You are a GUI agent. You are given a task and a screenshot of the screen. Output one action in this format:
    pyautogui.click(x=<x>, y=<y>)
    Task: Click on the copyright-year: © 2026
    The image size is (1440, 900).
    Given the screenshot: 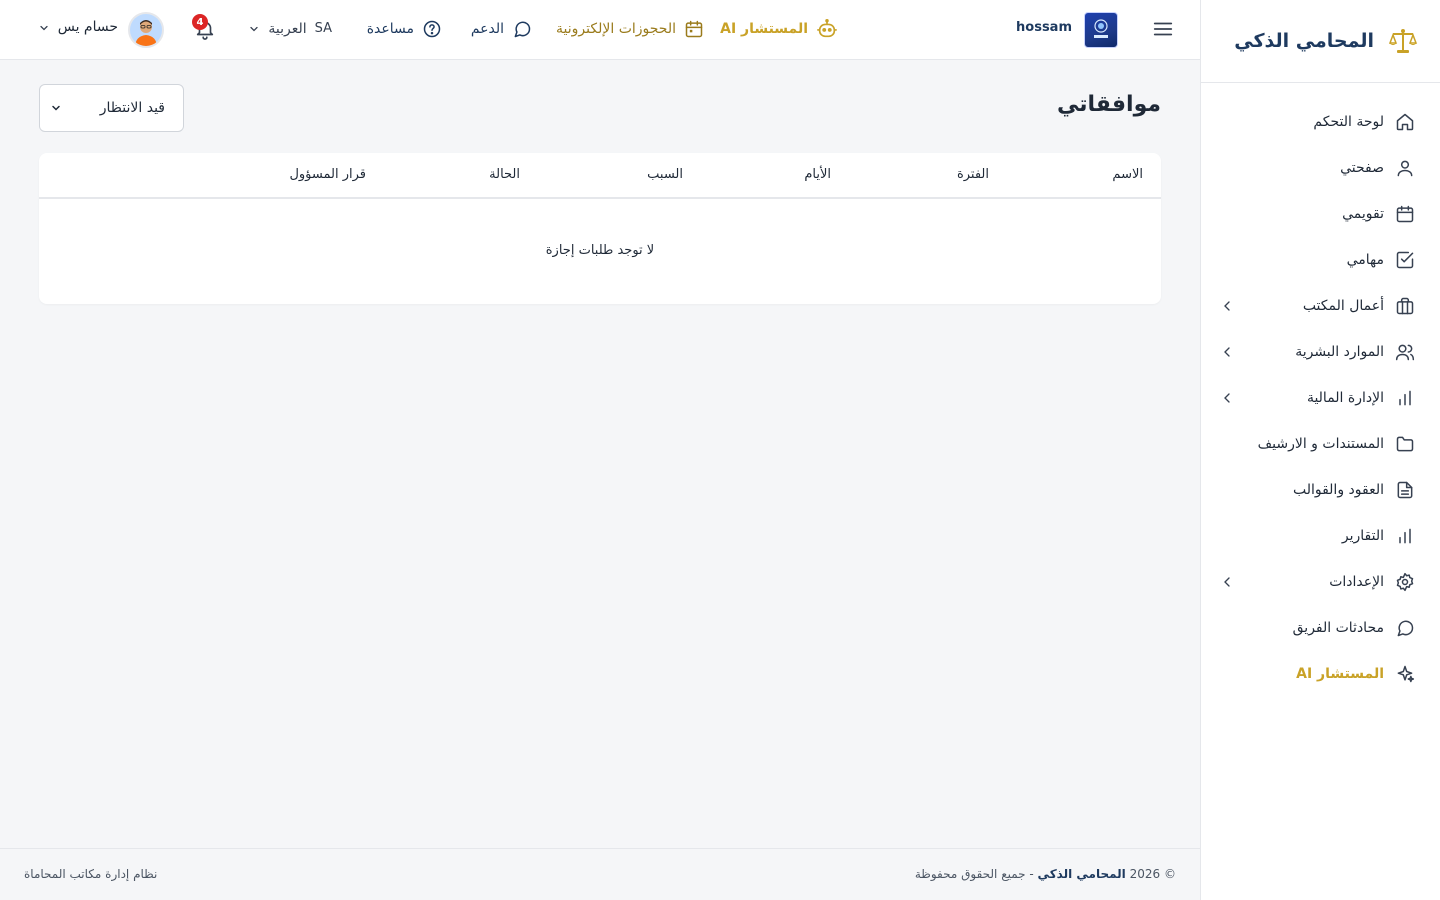 What is the action you would take?
    pyautogui.click(x=1152, y=874)
    